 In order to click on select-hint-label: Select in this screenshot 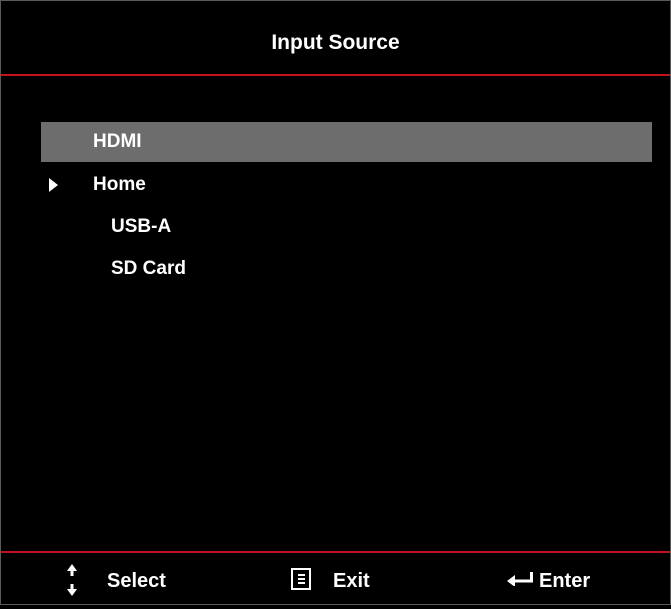, I will do `click(136, 581)`.